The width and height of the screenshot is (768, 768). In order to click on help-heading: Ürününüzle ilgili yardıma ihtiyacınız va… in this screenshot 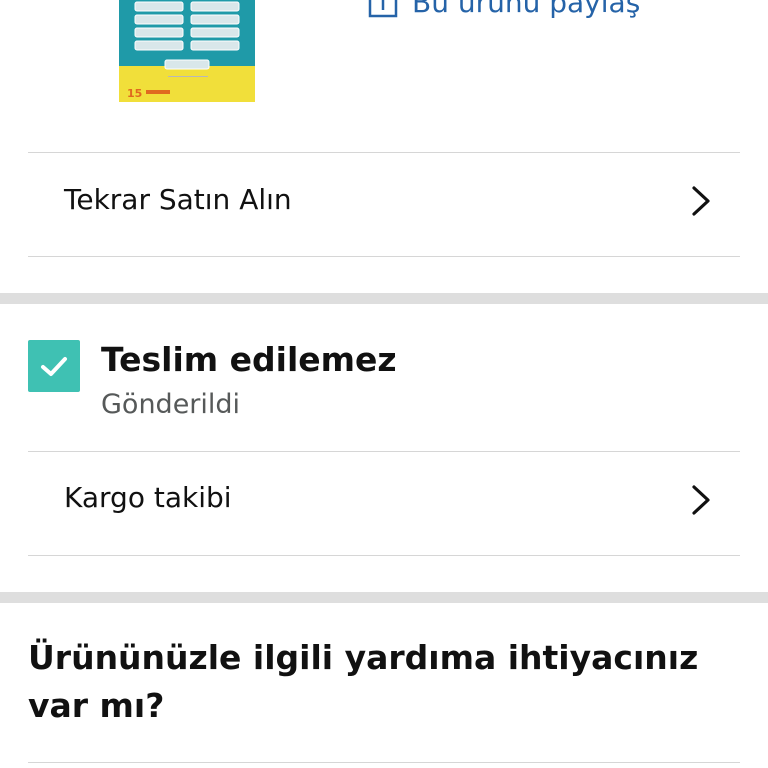, I will do `click(363, 681)`.